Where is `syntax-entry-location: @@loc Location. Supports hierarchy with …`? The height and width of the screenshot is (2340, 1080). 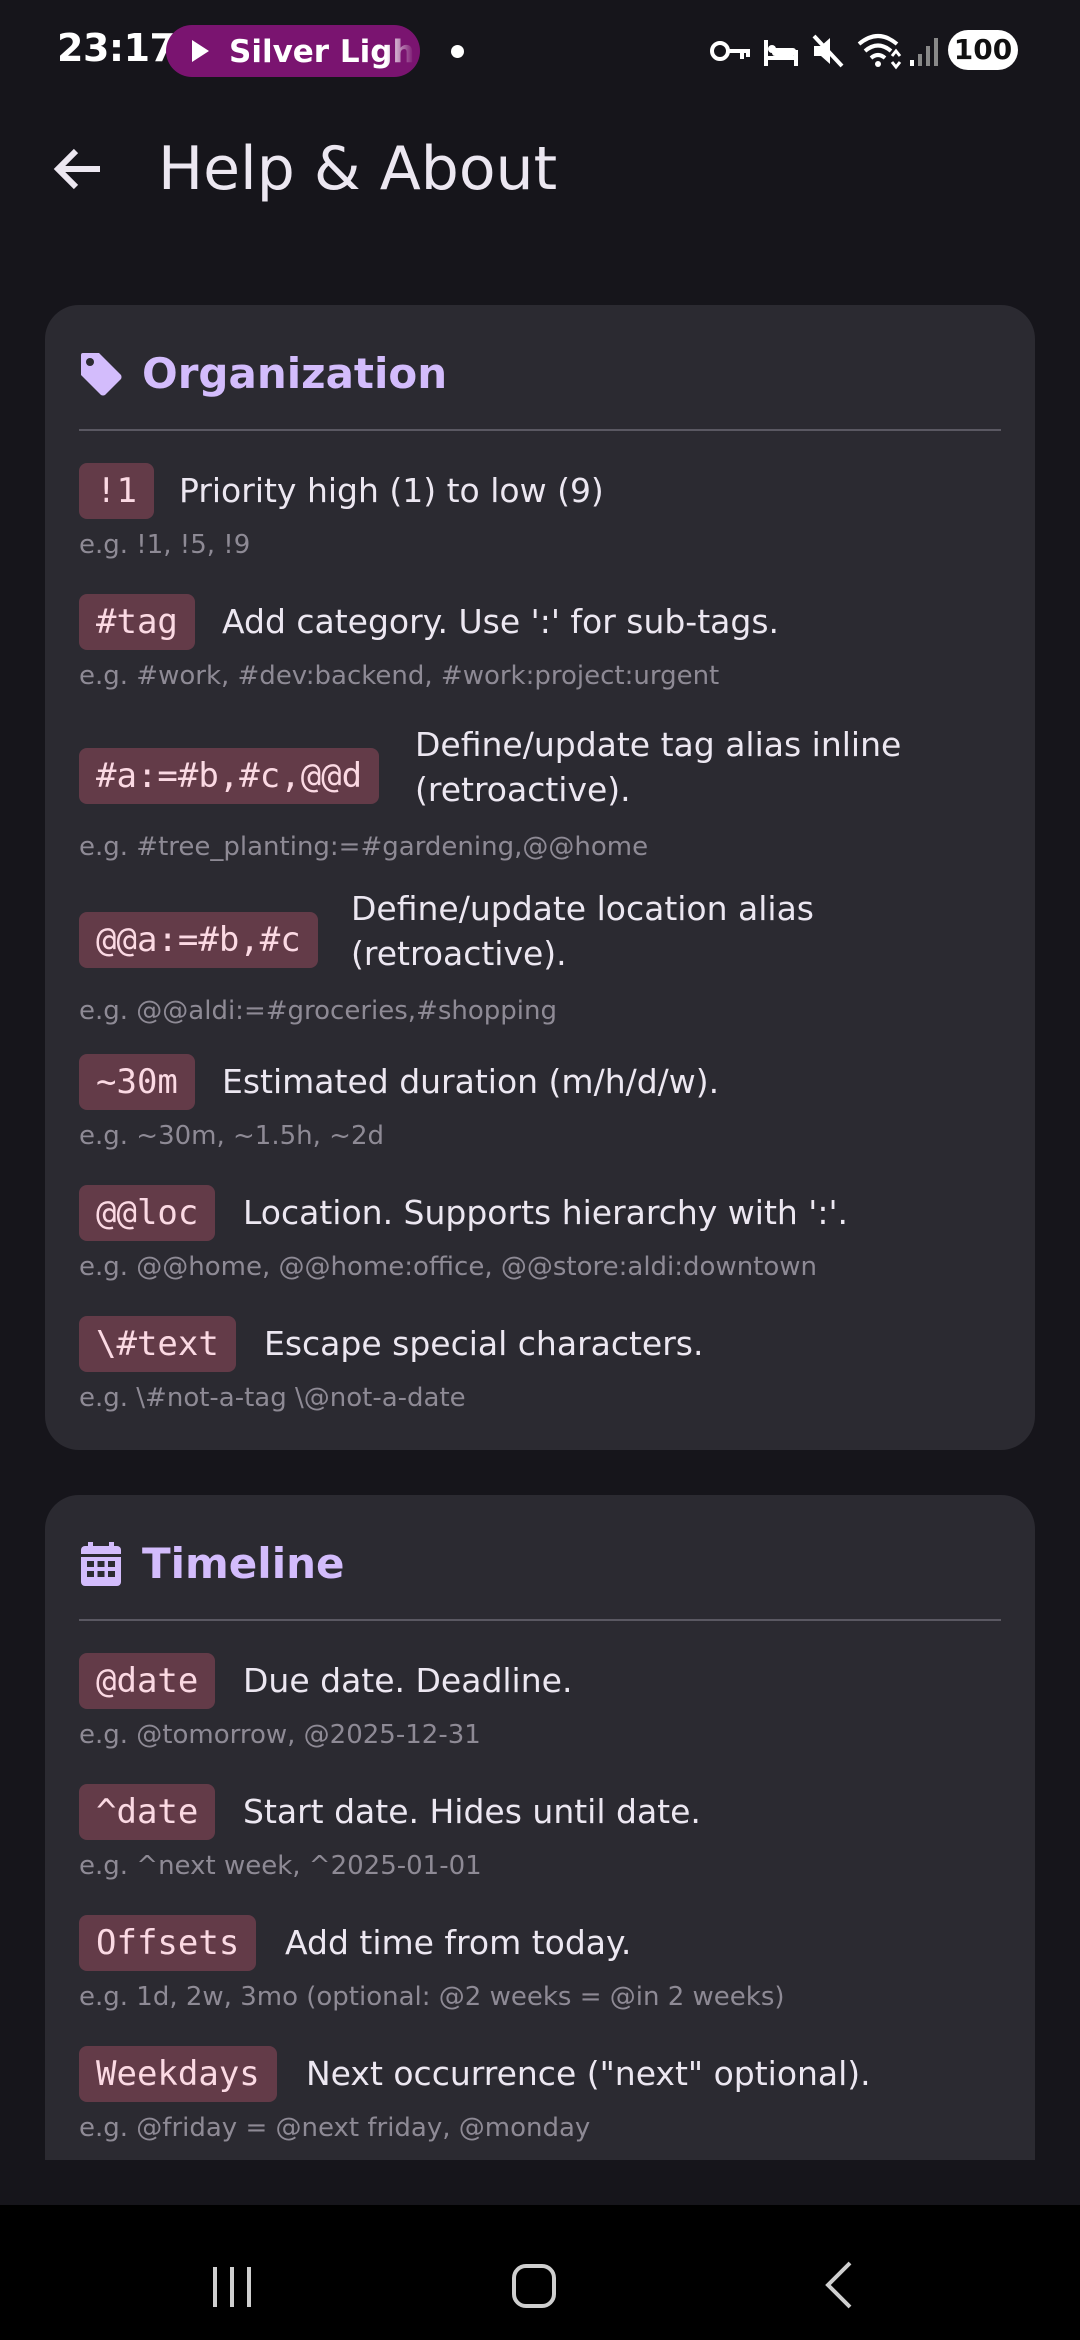 syntax-entry-location: @@loc Location. Supports hierarchy with … is located at coordinates (540, 1231).